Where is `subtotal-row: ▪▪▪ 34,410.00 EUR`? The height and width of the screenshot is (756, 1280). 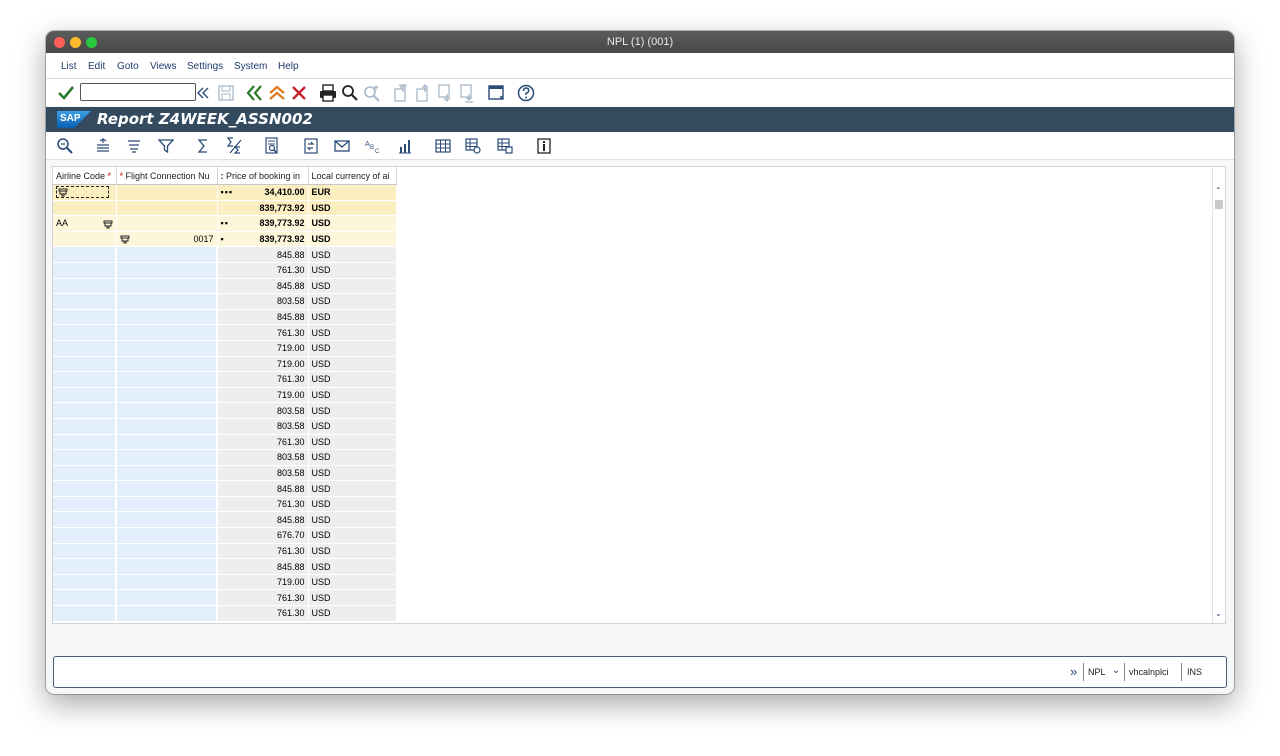 subtotal-row: ▪▪▪ 34,410.00 EUR is located at coordinates (225, 192).